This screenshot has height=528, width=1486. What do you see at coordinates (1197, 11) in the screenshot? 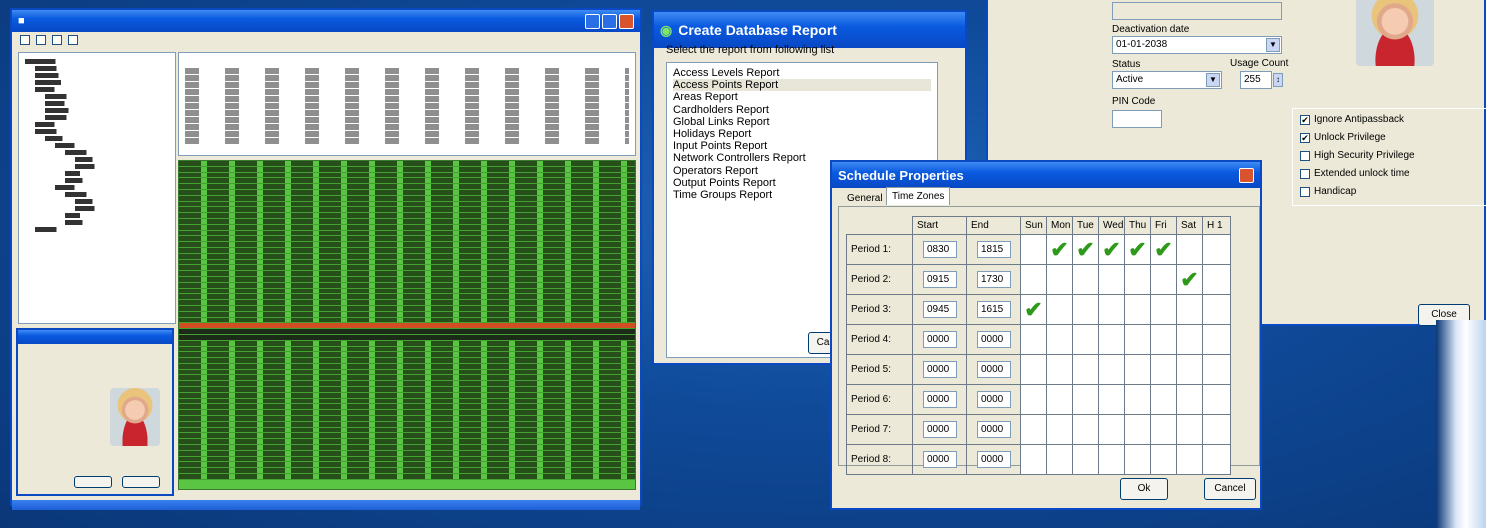
I see `activation-field` at bounding box center [1197, 11].